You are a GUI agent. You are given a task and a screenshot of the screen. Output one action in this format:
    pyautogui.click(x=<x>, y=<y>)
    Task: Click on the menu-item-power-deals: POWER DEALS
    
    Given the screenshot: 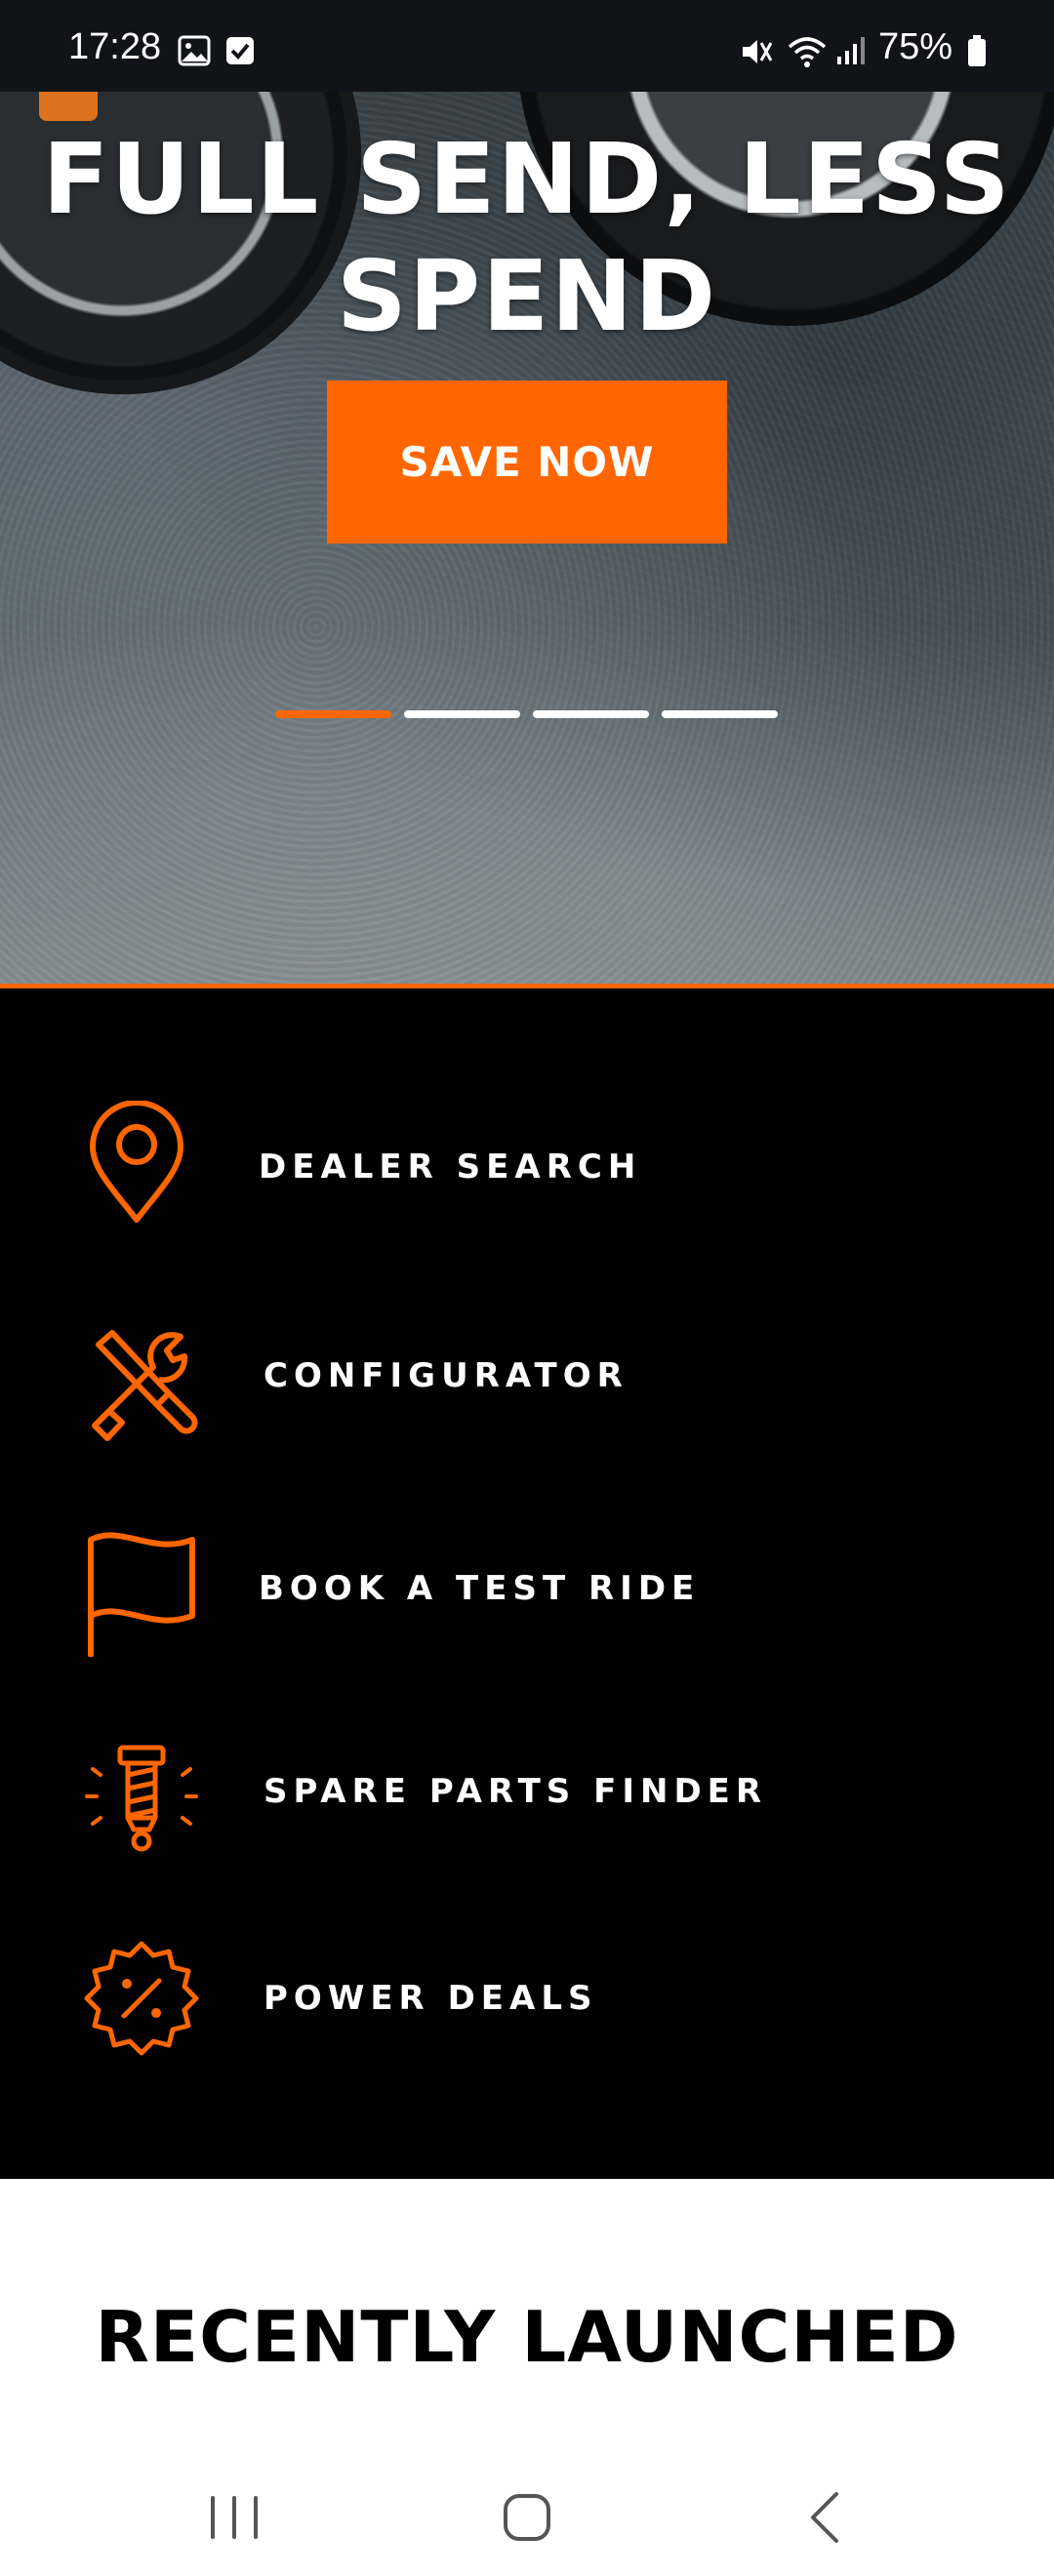 What is the action you would take?
    pyautogui.click(x=527, y=2008)
    